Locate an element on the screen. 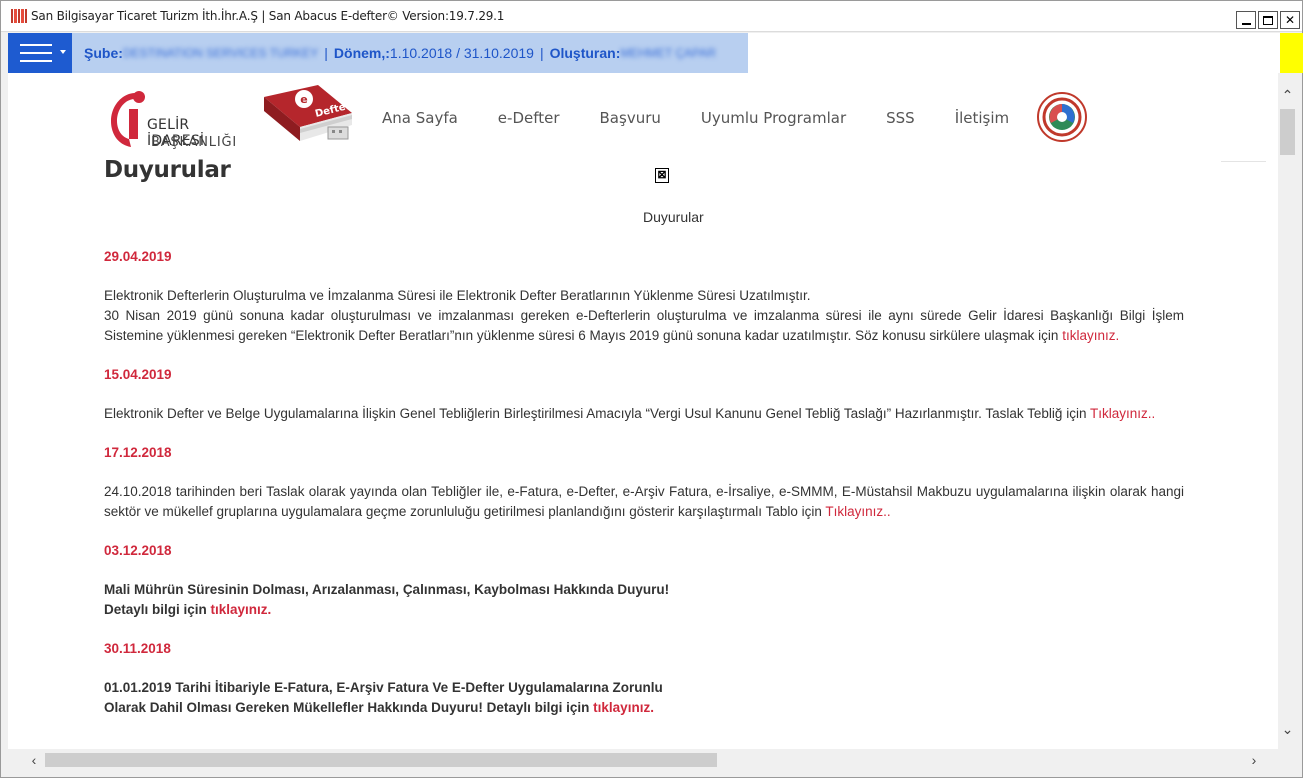  nav-contact: İletişim is located at coordinates (982, 118).